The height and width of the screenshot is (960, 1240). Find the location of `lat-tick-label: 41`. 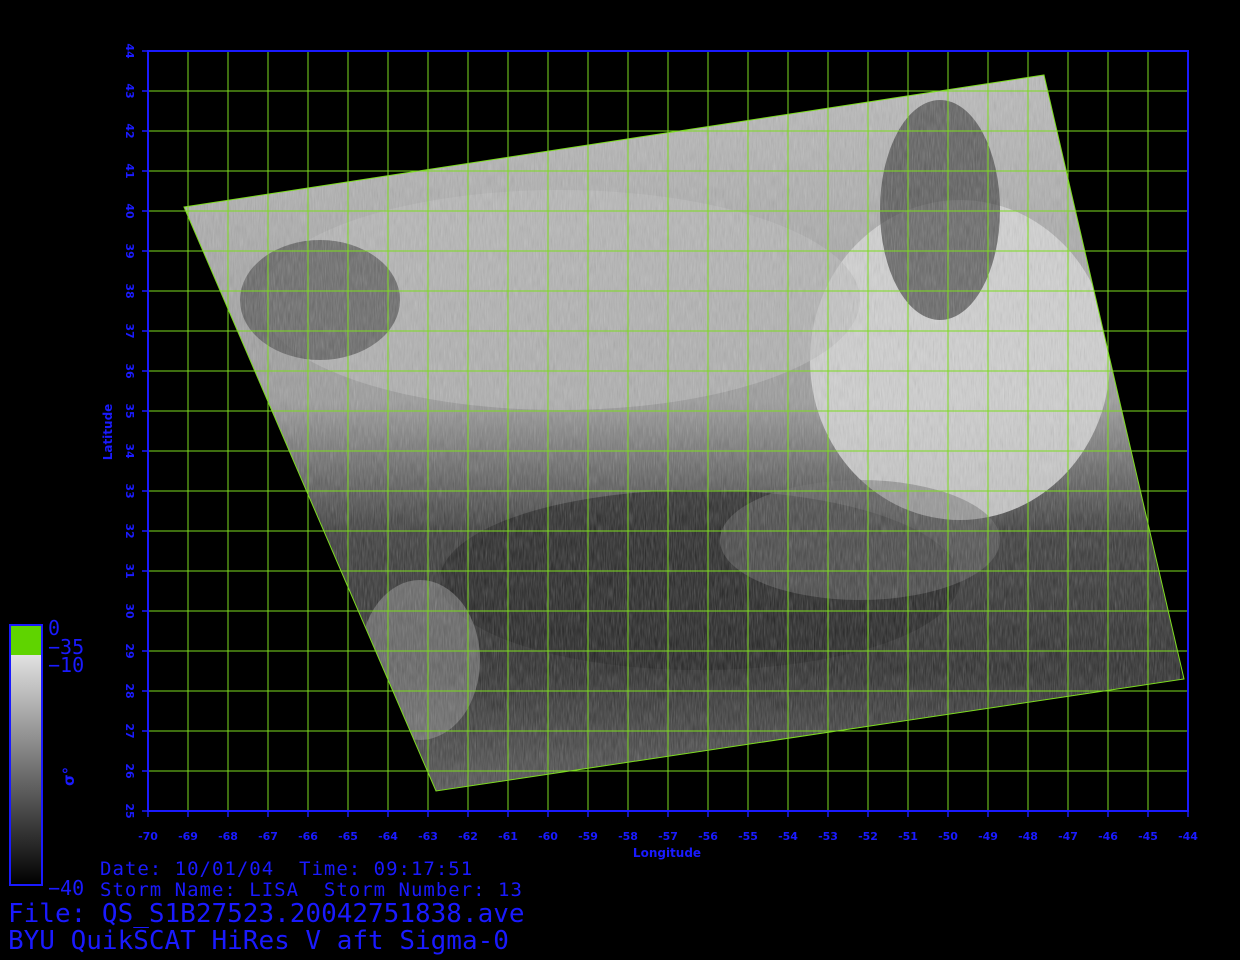

lat-tick-label: 41 is located at coordinates (129, 170).